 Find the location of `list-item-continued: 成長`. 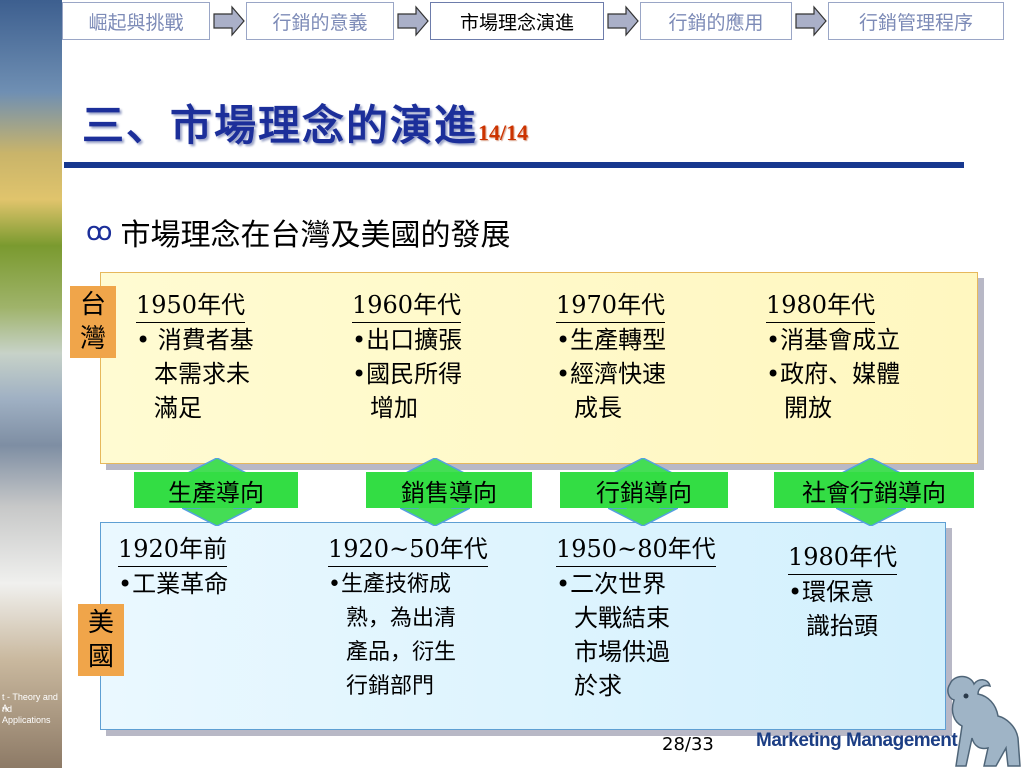

list-item-continued: 成長 is located at coordinates (598, 408).